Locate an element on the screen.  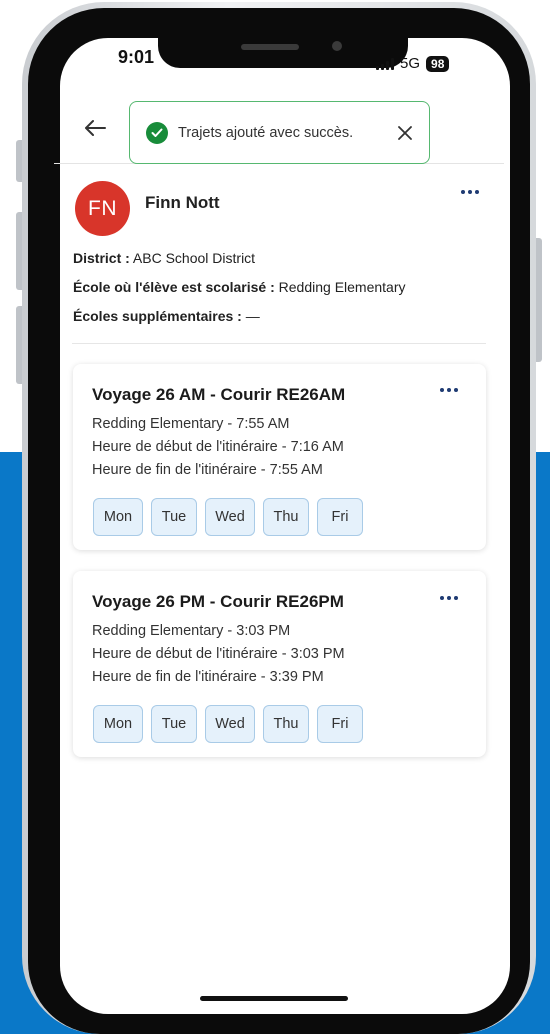
back-arrow-icon is located at coordinates (95, 128).